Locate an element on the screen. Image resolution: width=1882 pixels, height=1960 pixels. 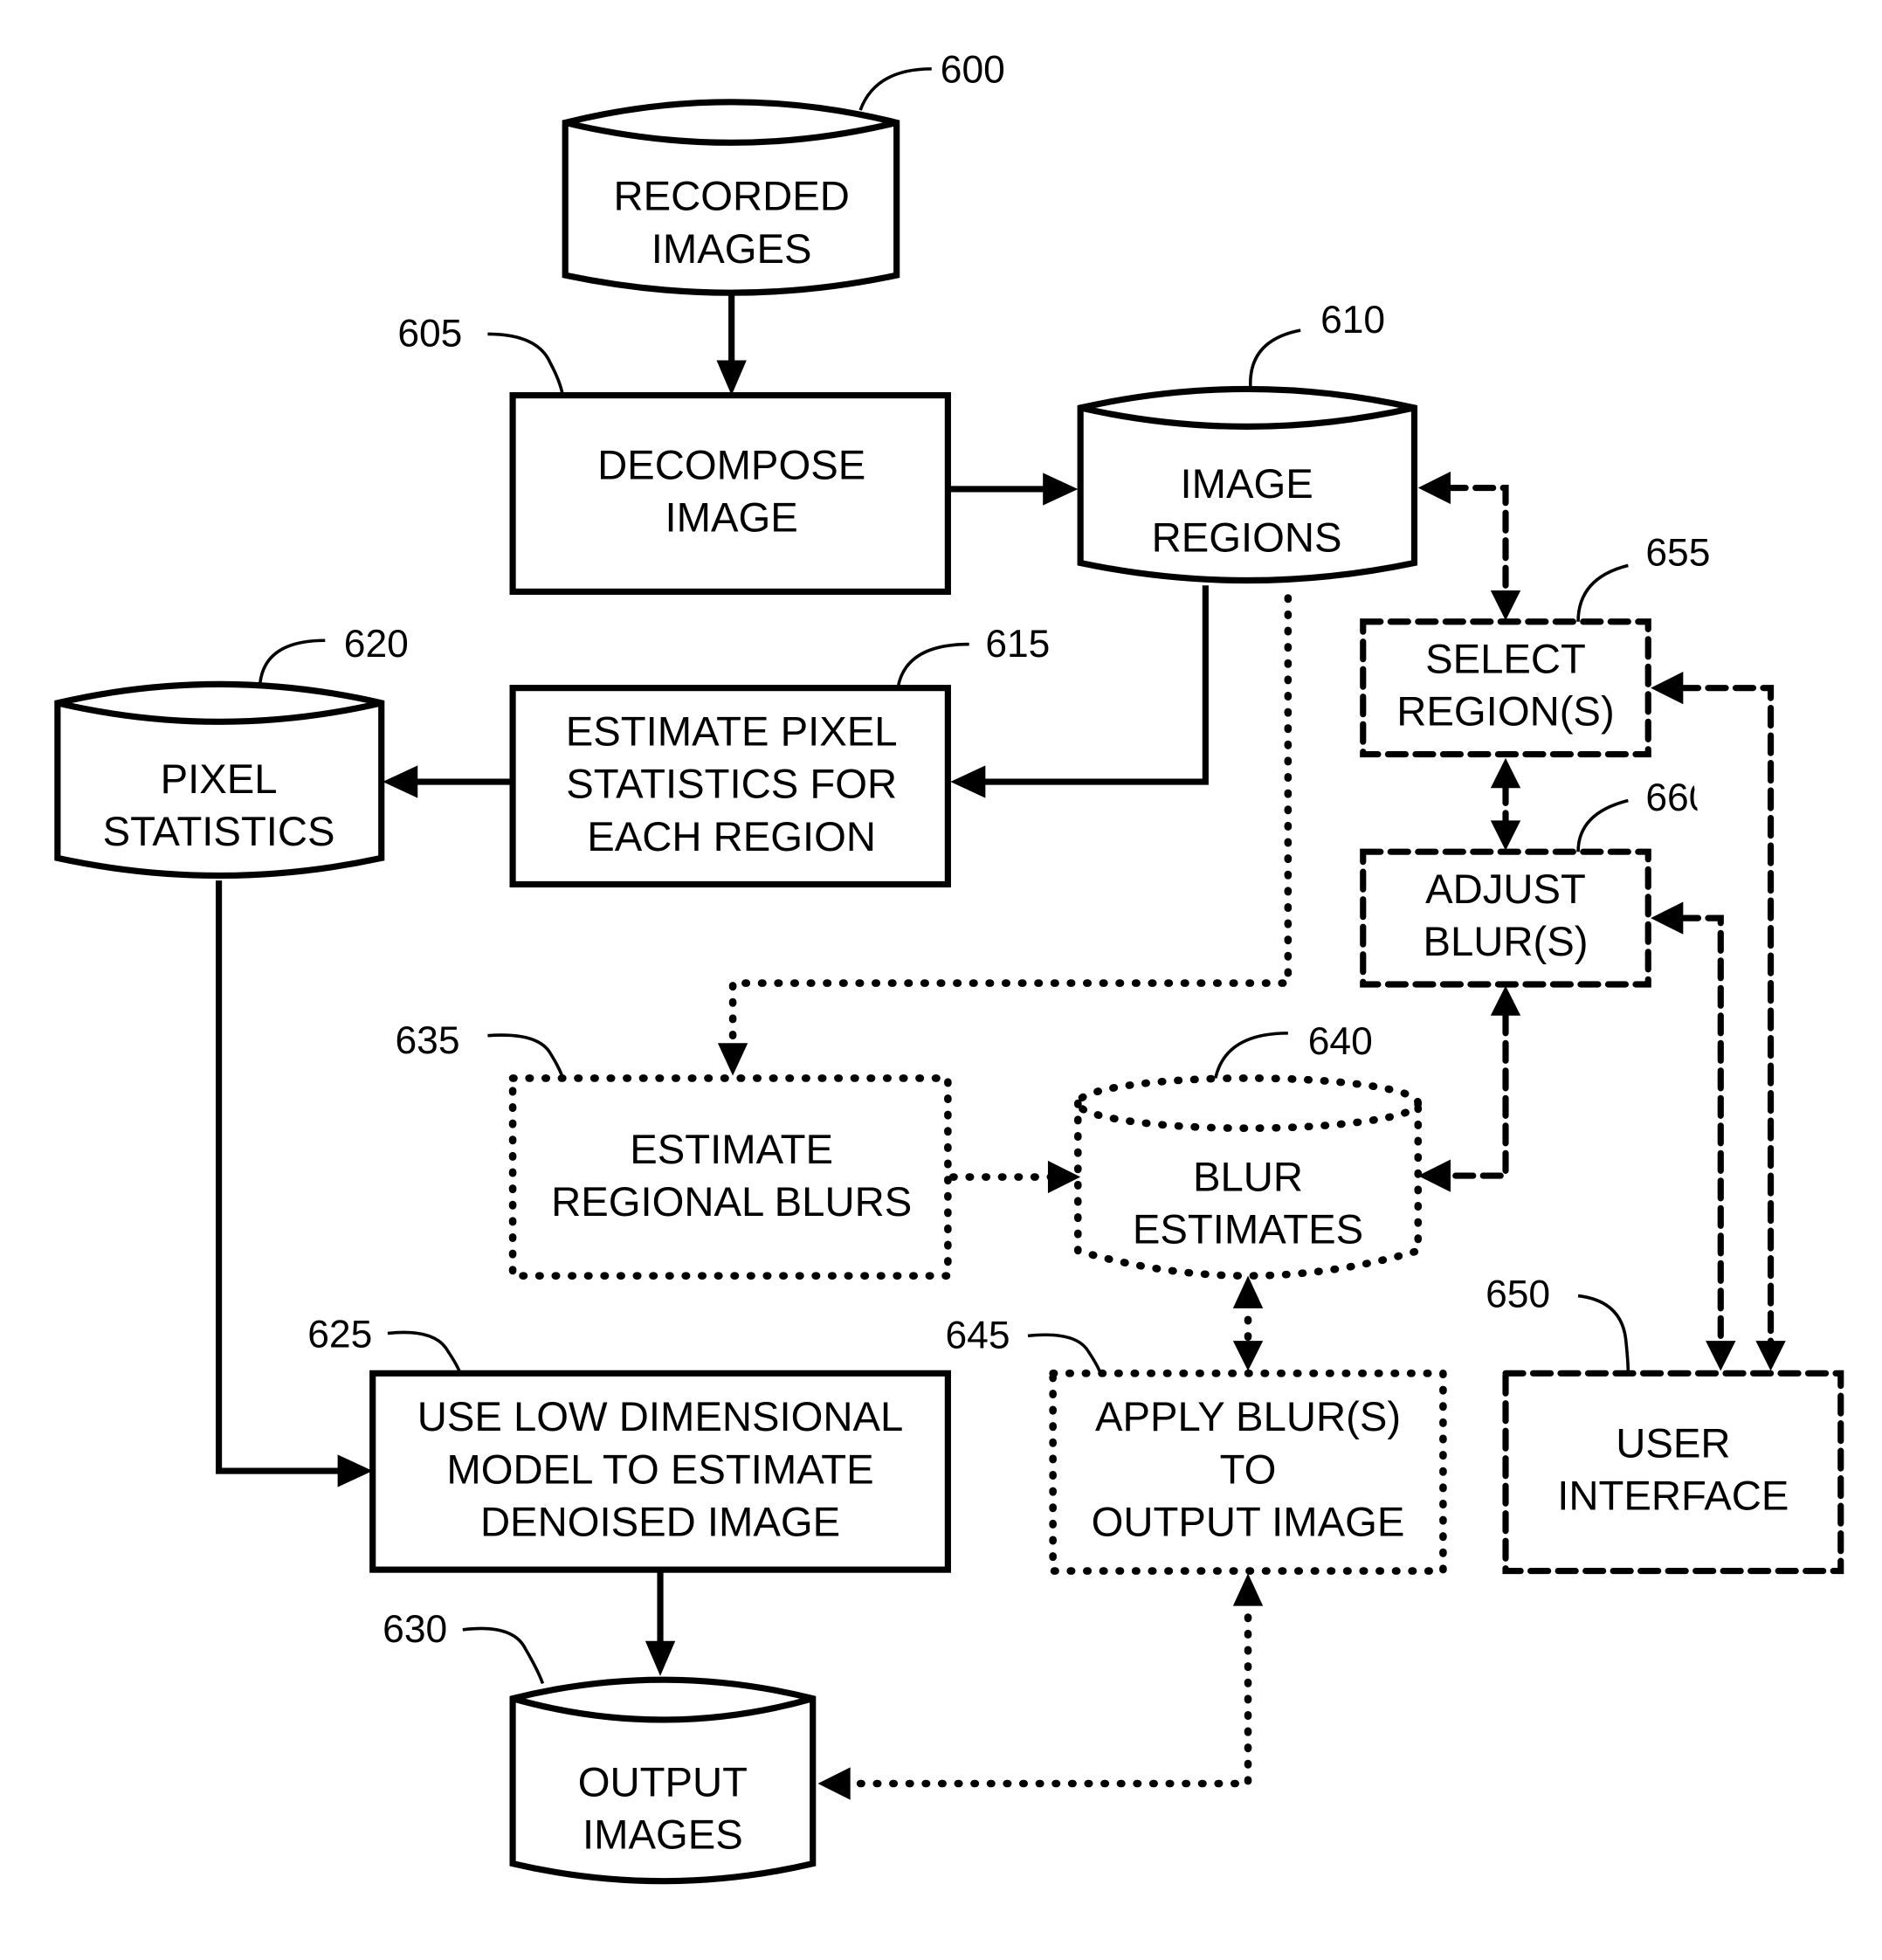
node-label-line: OUTPUT is located at coordinates (663, 1782).